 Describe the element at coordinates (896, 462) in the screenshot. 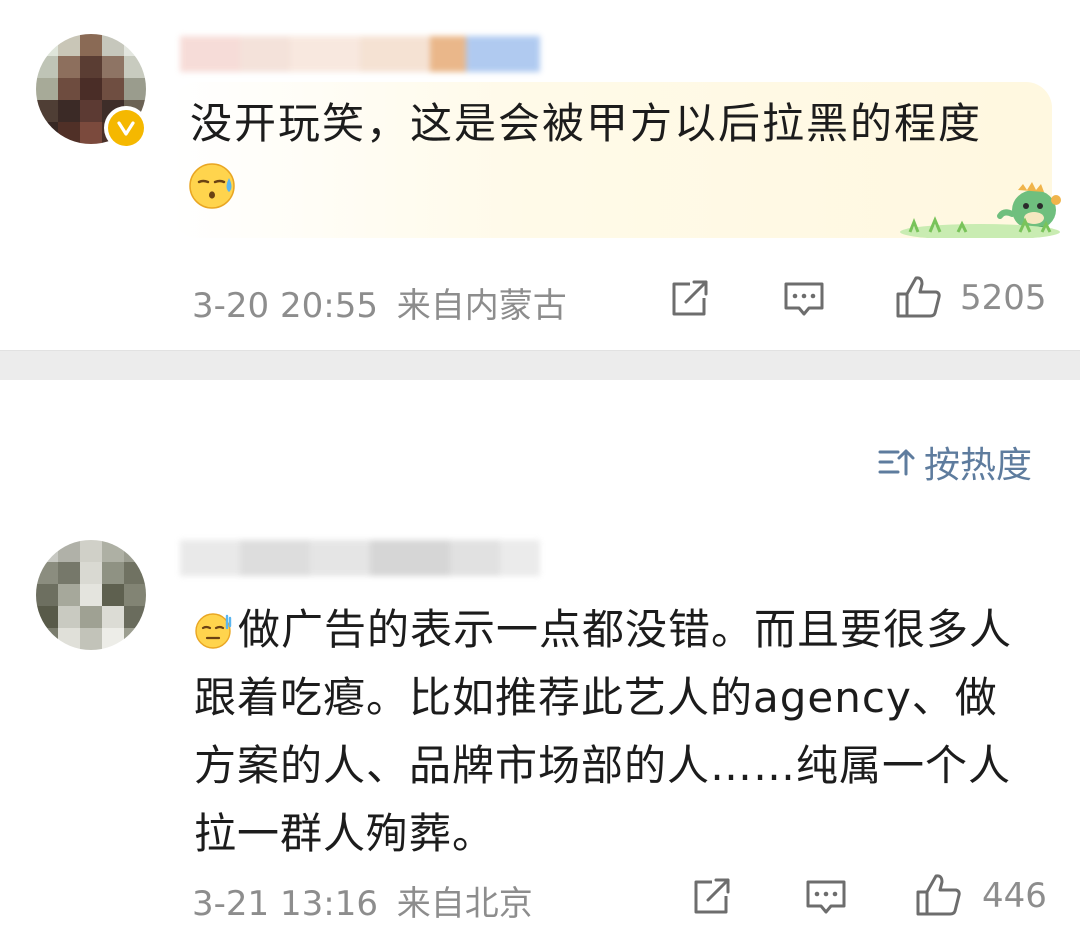

I see `sort-icon` at that location.